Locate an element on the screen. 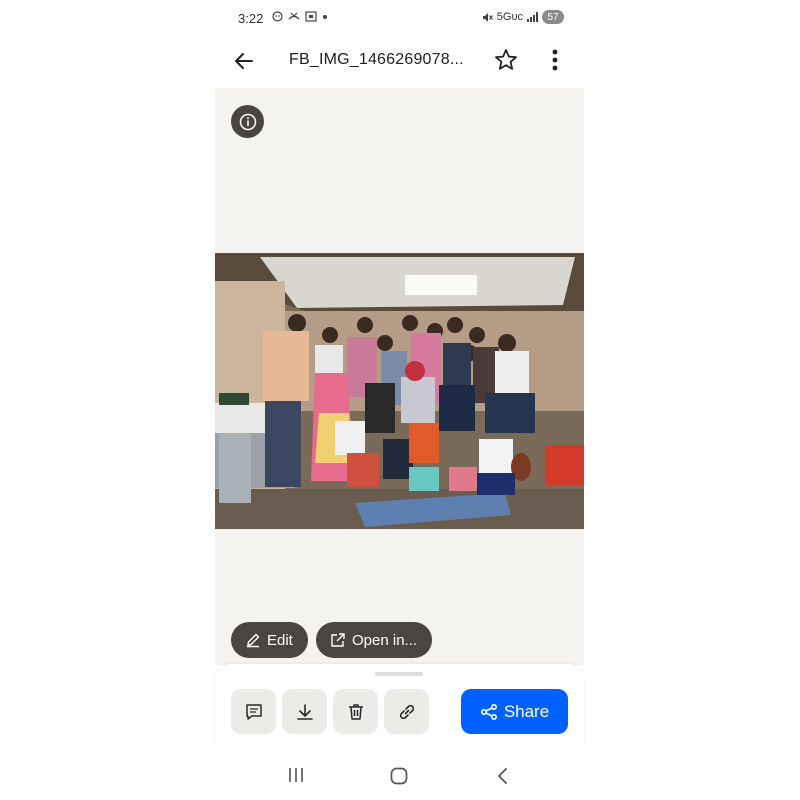 The width and height of the screenshot is (800, 800). system-icons: 5Gᴜᴄ 57 is located at coordinates (523, 17).